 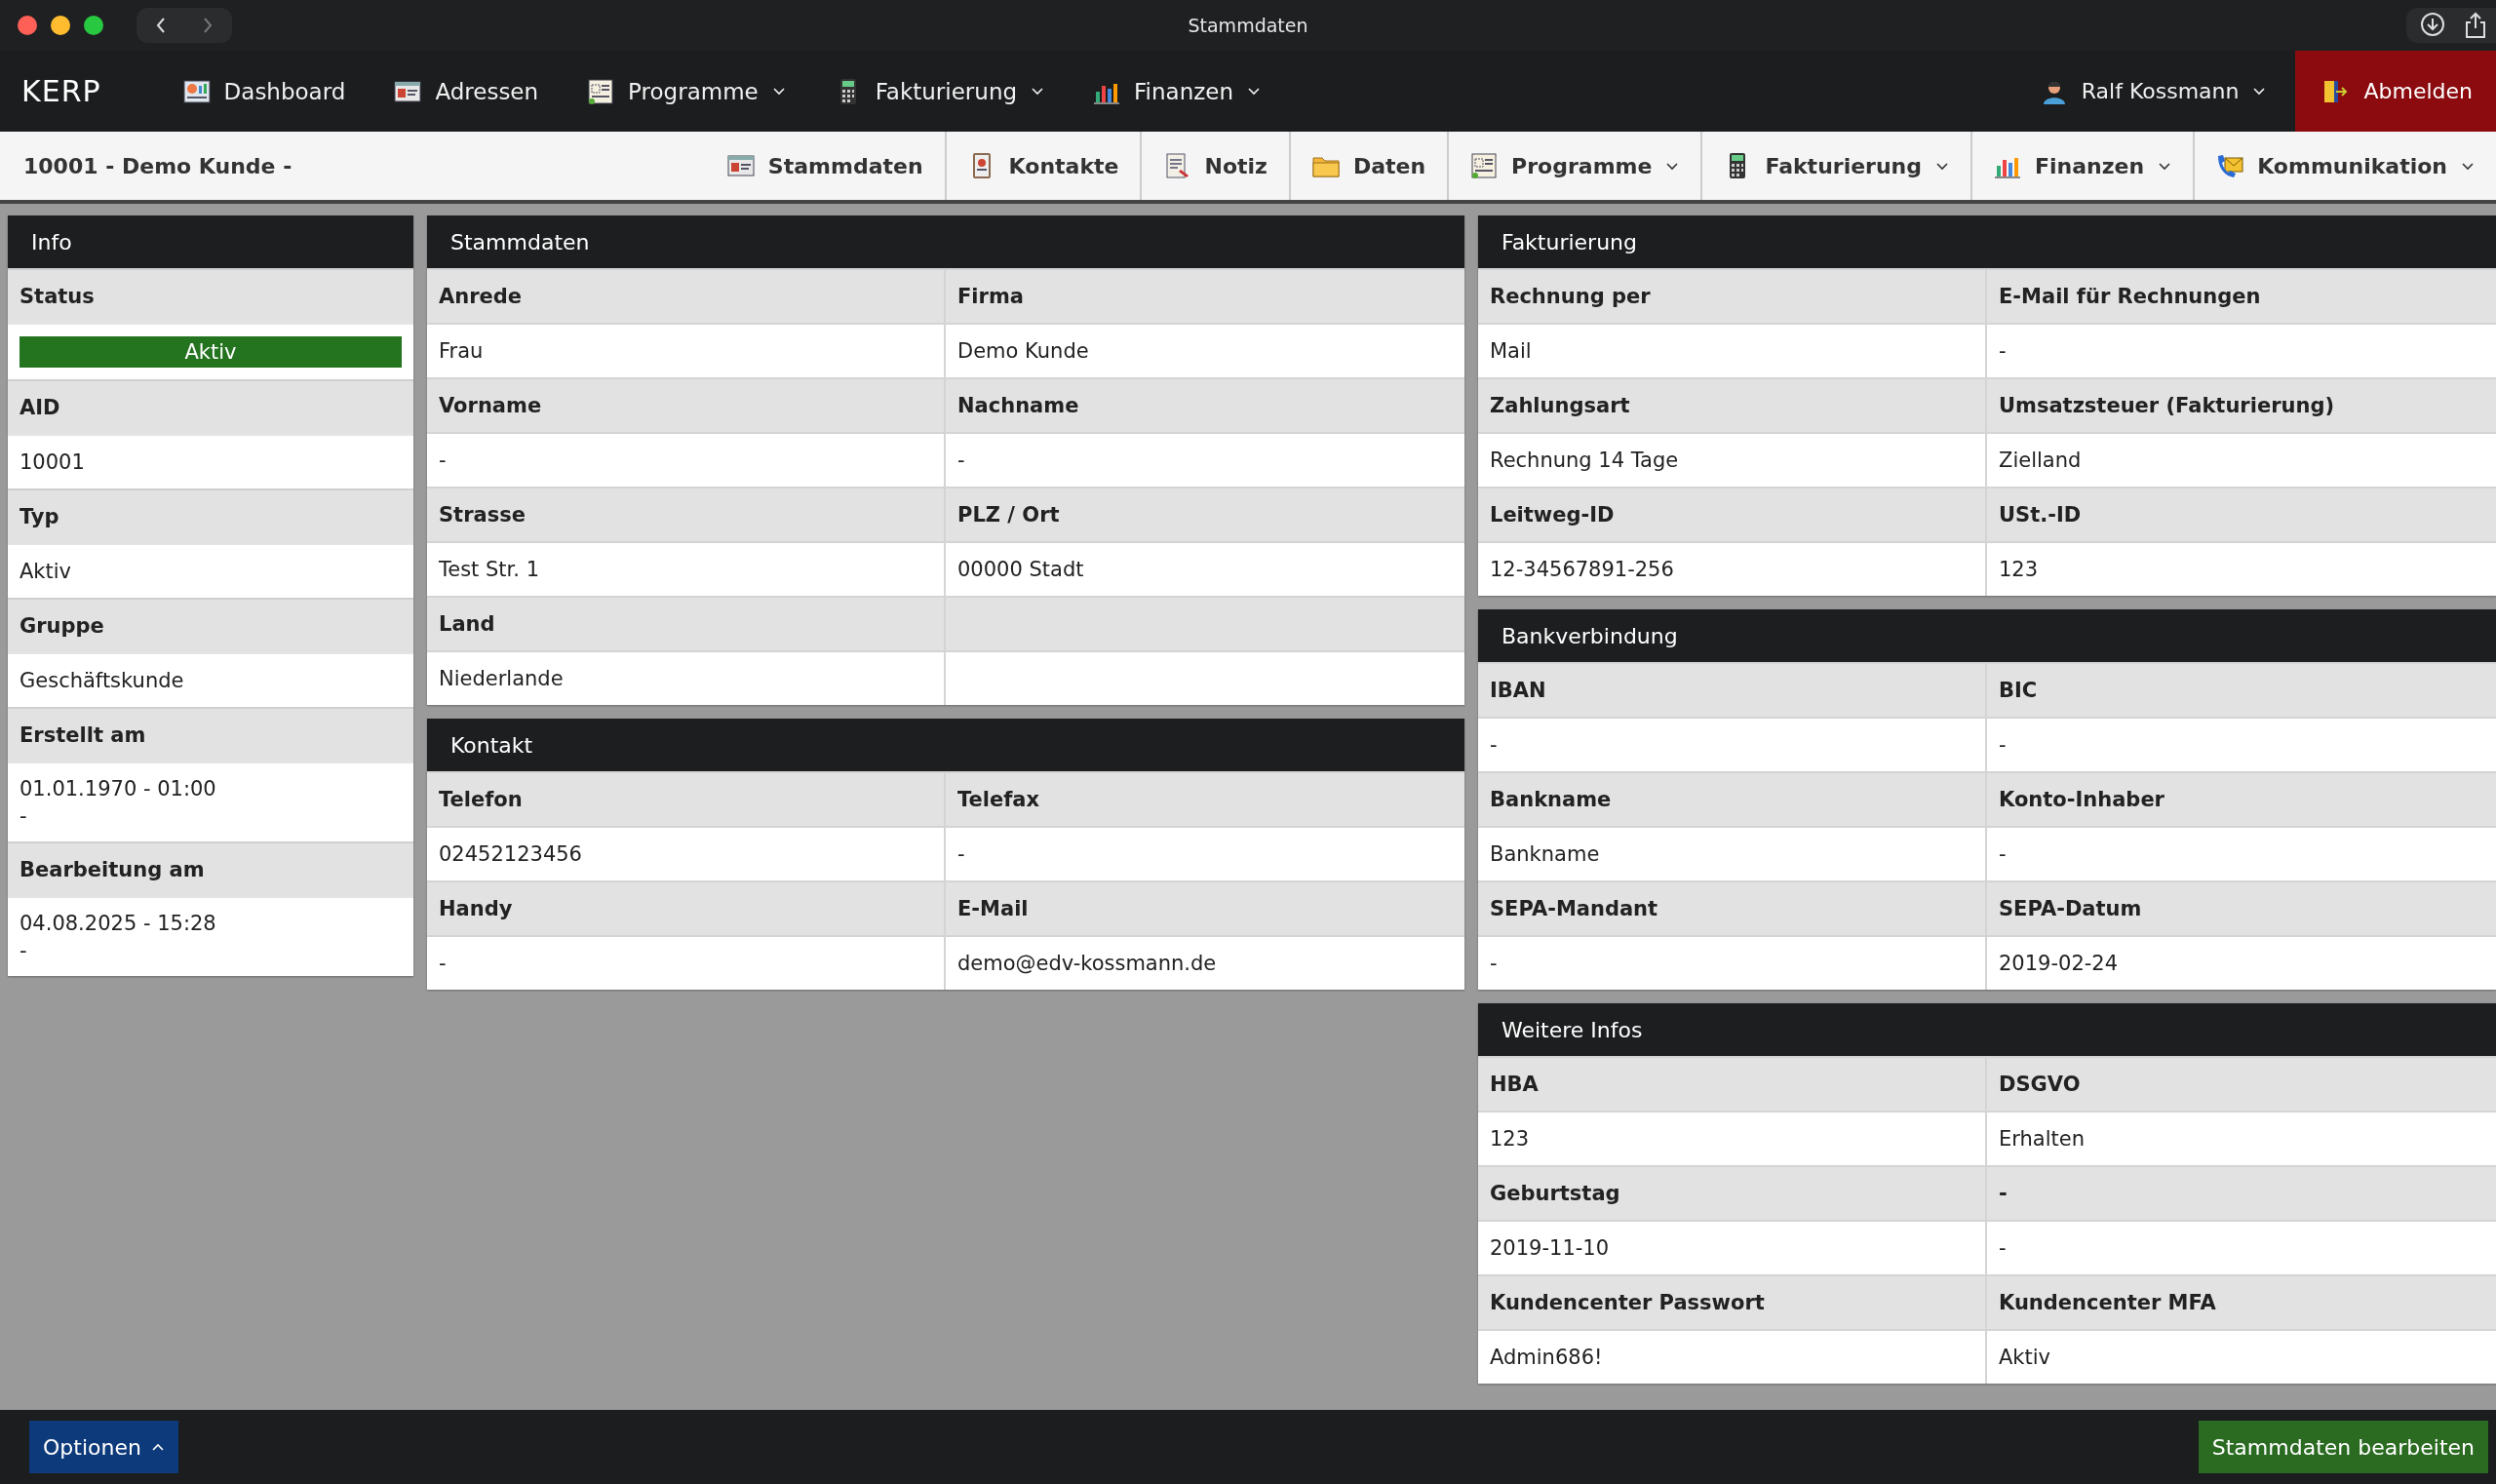 What do you see at coordinates (2230, 165) in the screenshot?
I see `phone-envelope-icon` at bounding box center [2230, 165].